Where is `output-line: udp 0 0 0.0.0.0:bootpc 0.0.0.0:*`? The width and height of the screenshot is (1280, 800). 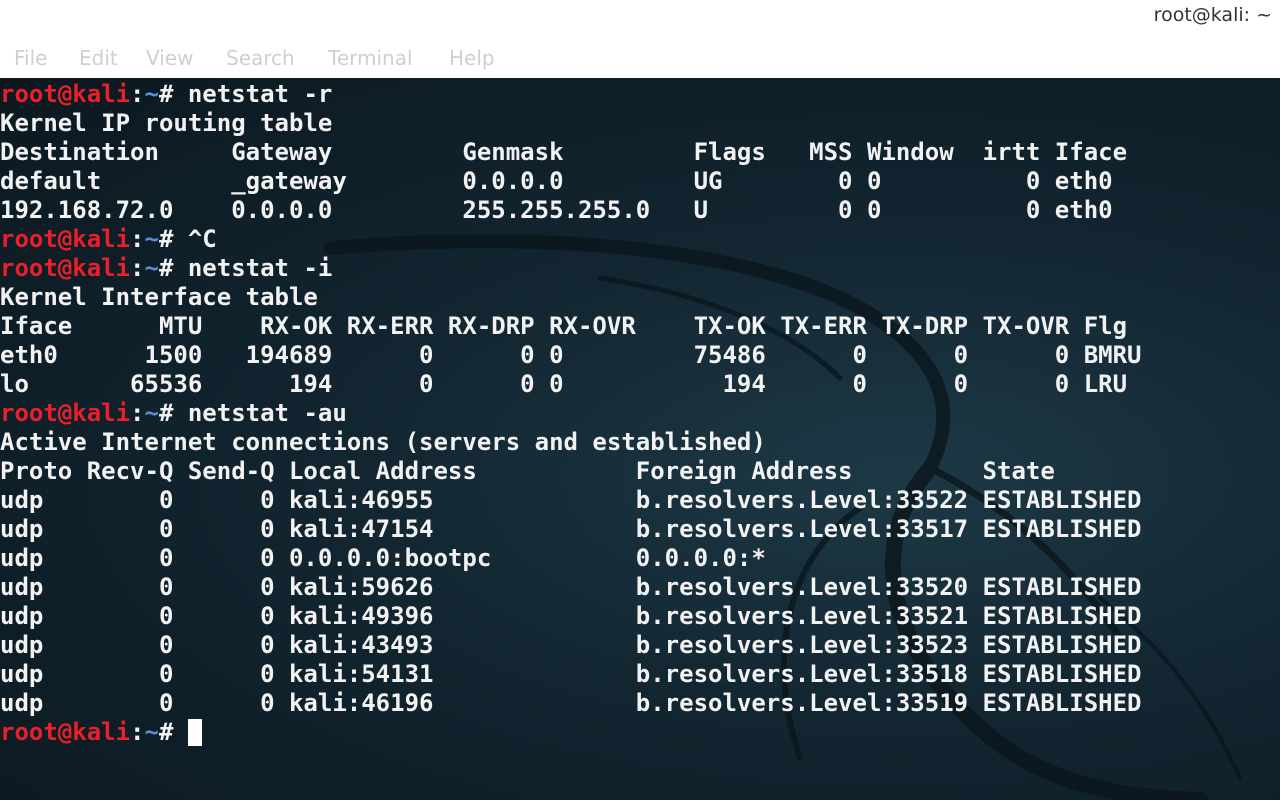 output-line: udp 0 0 0.0.0.0:bootpc 0.0.0.0:* is located at coordinates (383, 558).